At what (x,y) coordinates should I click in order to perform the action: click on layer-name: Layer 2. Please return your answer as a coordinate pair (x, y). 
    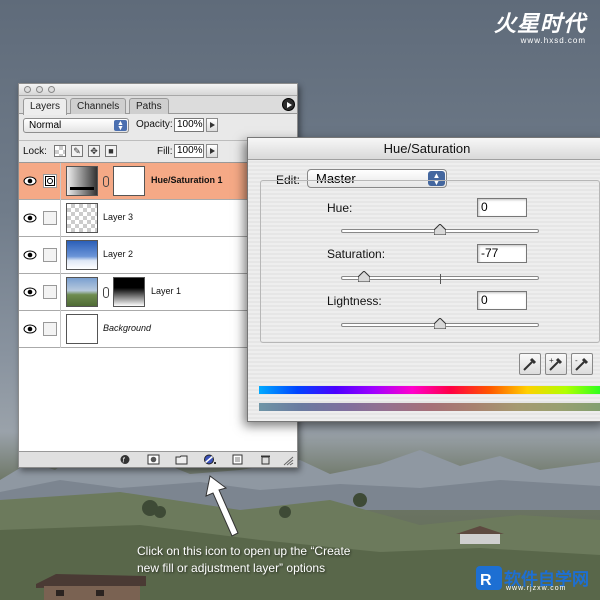
    Looking at the image, I should click on (118, 254).